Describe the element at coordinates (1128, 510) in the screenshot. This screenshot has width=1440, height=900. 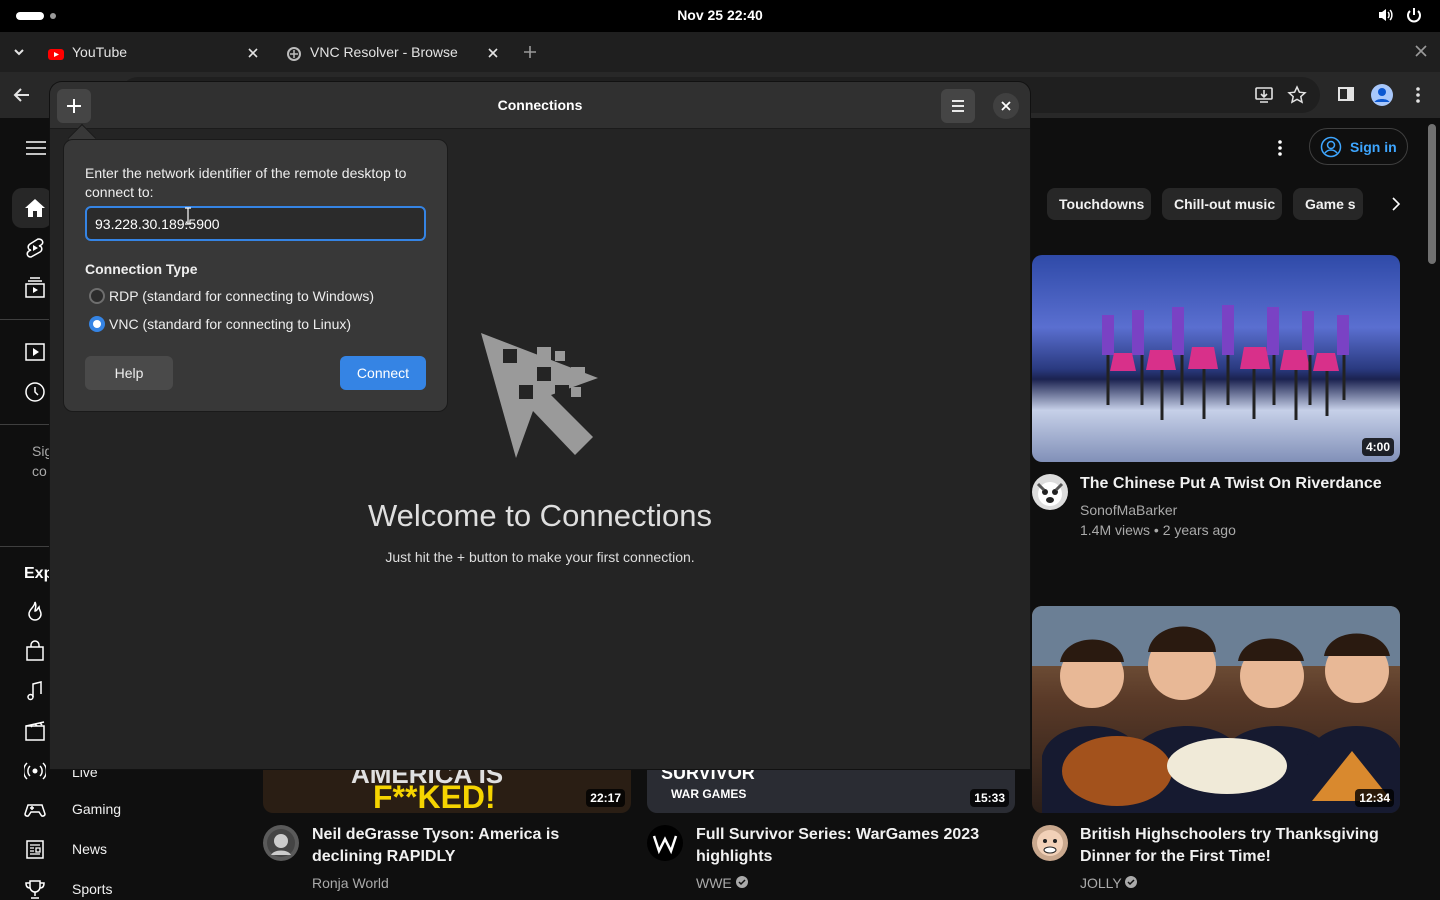
I see `channel-name: SonofMaBarker` at that location.